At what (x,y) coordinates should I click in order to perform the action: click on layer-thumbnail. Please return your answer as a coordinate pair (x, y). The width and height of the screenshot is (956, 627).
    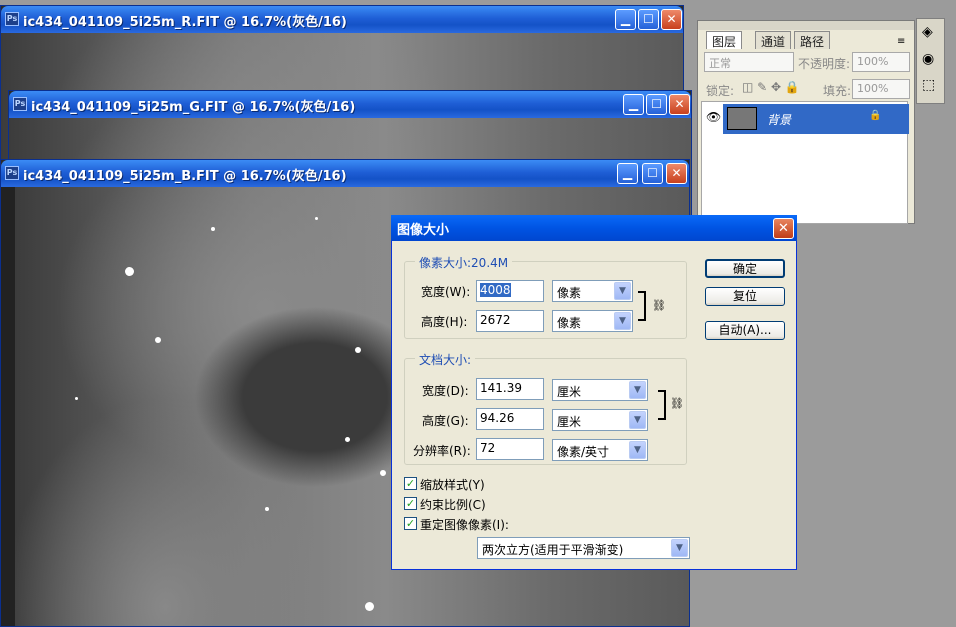
    Looking at the image, I should click on (742, 118).